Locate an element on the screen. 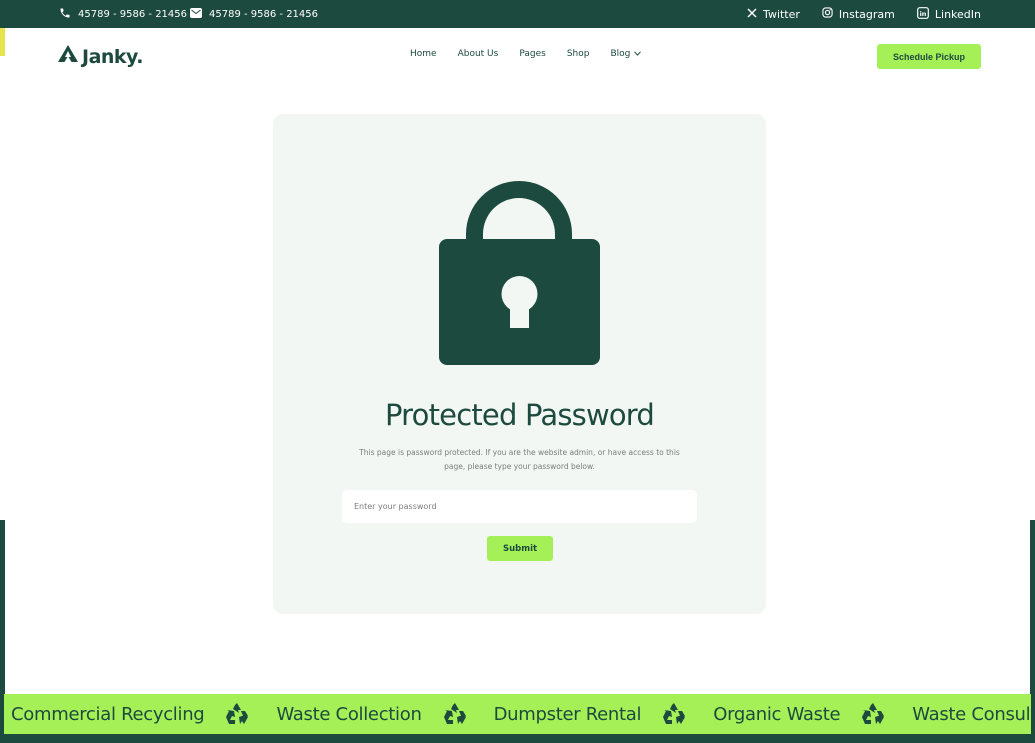 Image resolution: width=1035 pixels, height=743 pixels. svg-text: in is located at coordinates (922, 14).